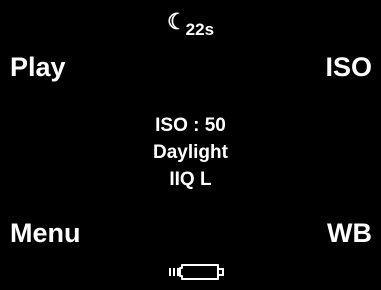  Describe the element at coordinates (190, 152) in the screenshot. I see `white-balance-value: Daylight` at that location.